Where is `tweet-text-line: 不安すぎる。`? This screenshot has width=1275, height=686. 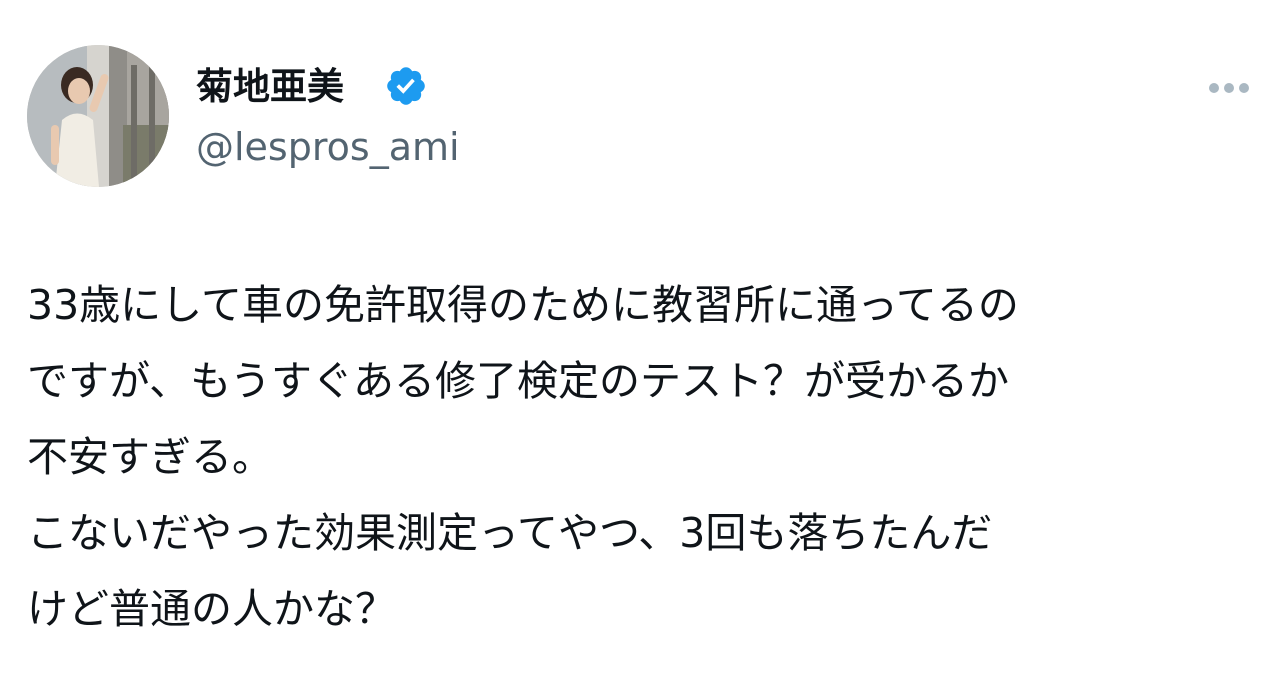 tweet-text-line: 不安すぎる。 is located at coordinates (150, 457).